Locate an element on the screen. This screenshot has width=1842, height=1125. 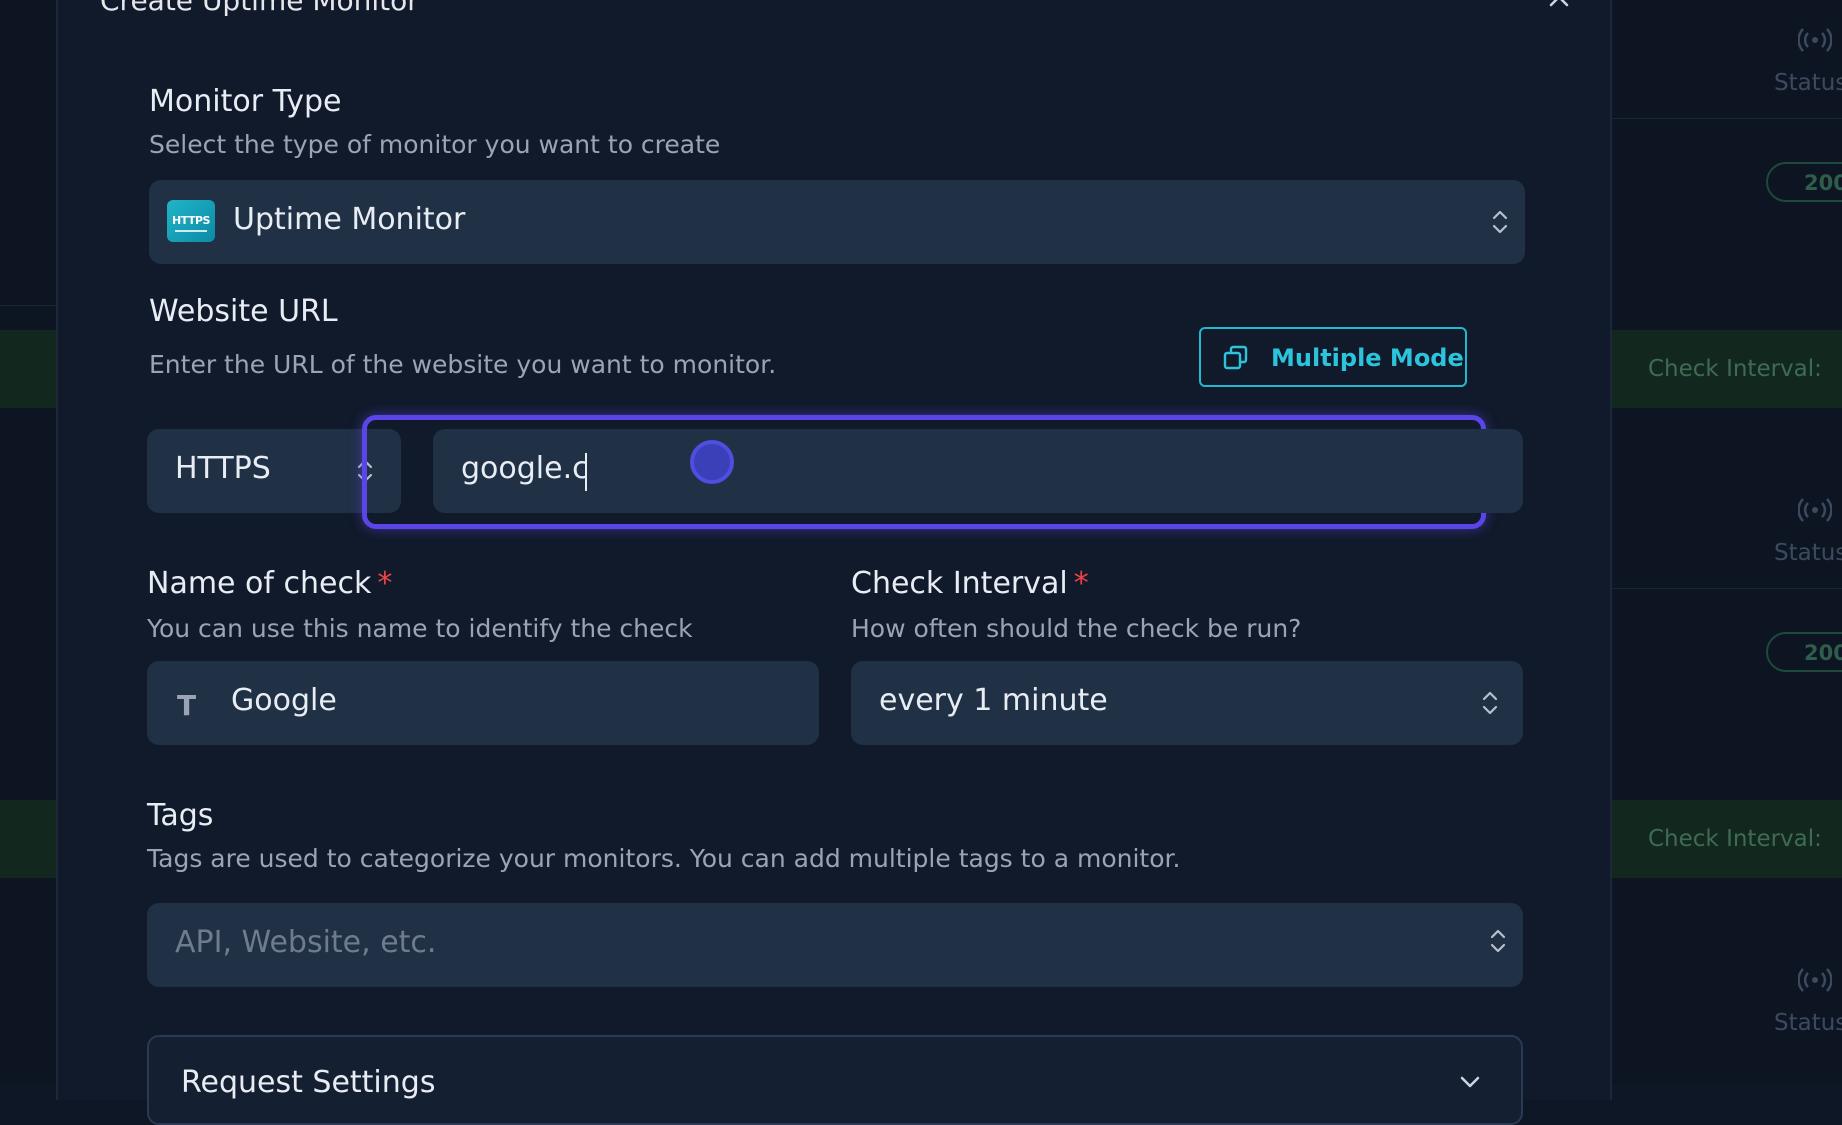
tags-placeholder: API, Website, etc. is located at coordinates (306, 942).